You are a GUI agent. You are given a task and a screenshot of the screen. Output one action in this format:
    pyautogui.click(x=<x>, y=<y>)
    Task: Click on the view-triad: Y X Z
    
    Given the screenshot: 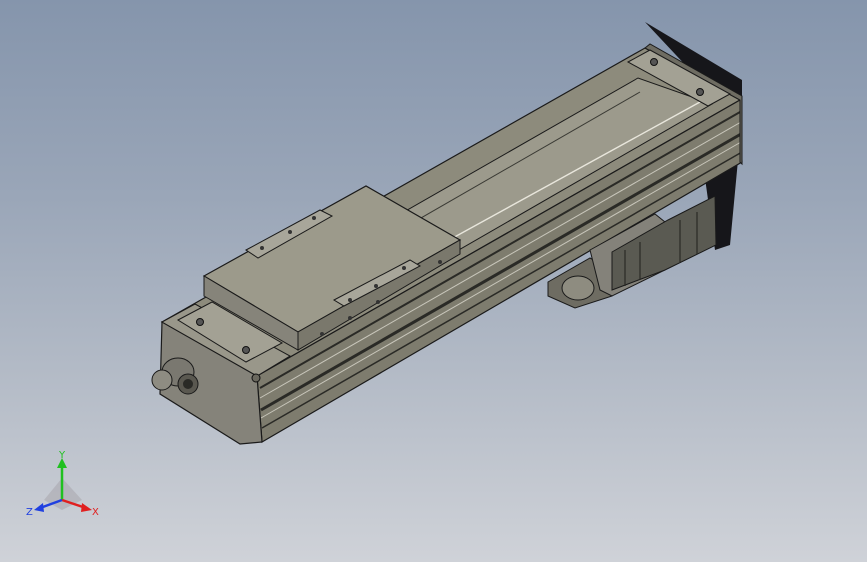 What is the action you would take?
    pyautogui.click(x=66, y=486)
    